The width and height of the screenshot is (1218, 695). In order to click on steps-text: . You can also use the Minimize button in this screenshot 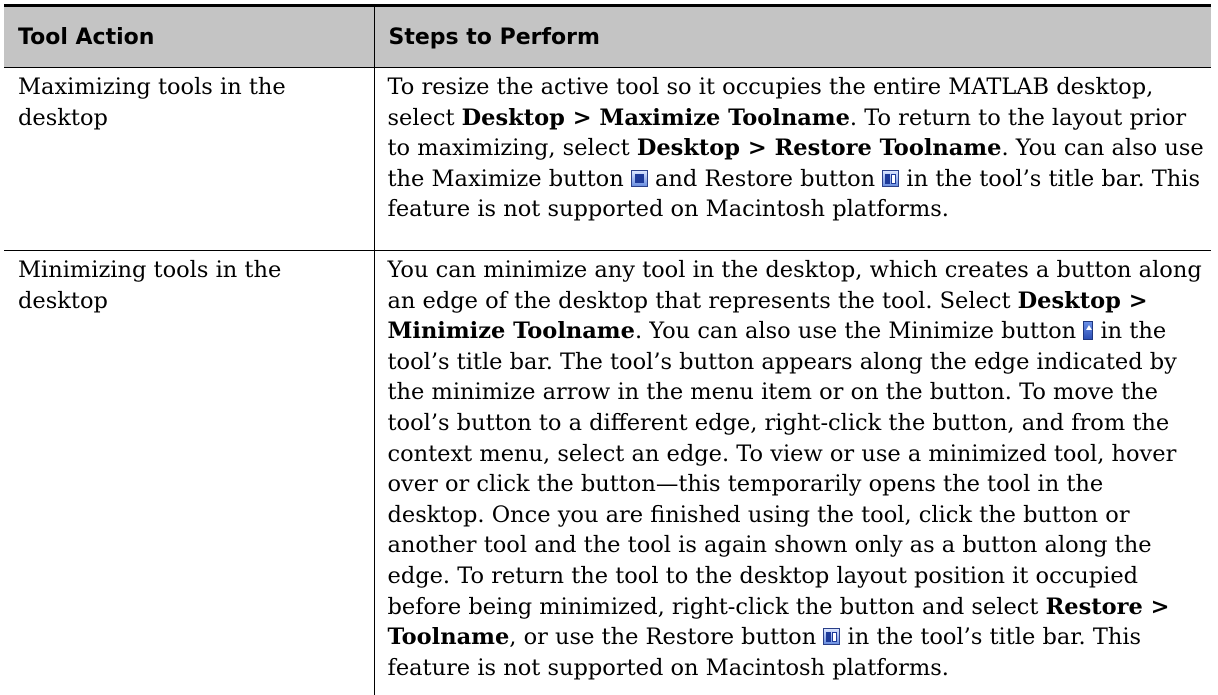, I will do `click(859, 331)`.